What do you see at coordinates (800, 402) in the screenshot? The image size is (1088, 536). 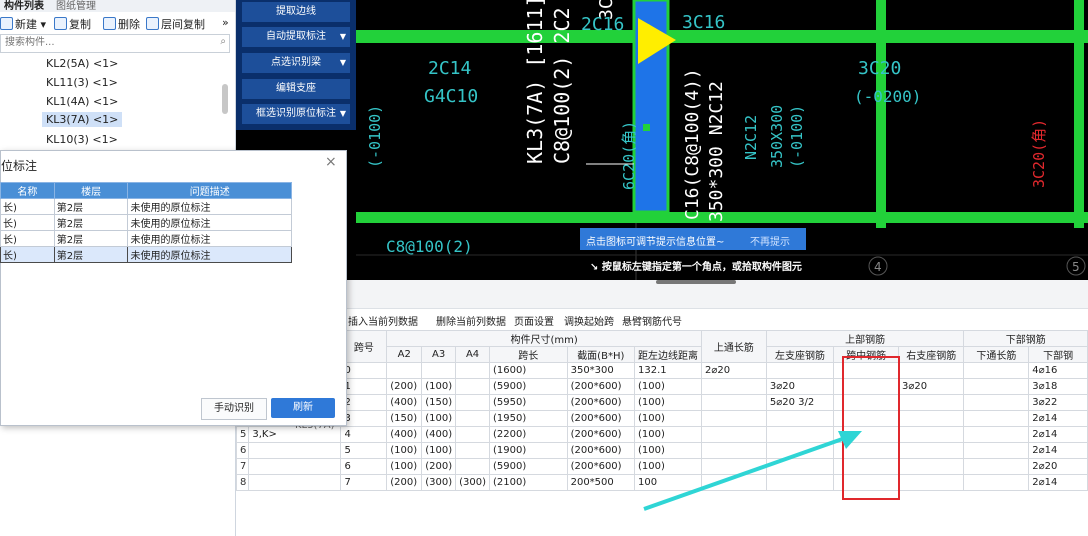 I see `cell-ls: 5⌀20 3/2` at bounding box center [800, 402].